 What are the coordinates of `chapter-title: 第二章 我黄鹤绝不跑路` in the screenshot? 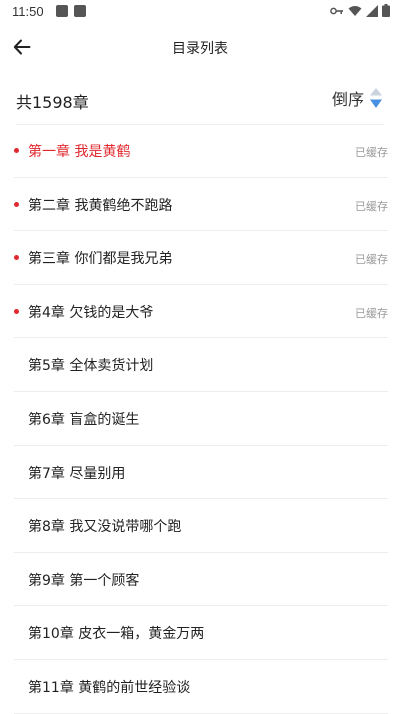 It's located at (100, 205).